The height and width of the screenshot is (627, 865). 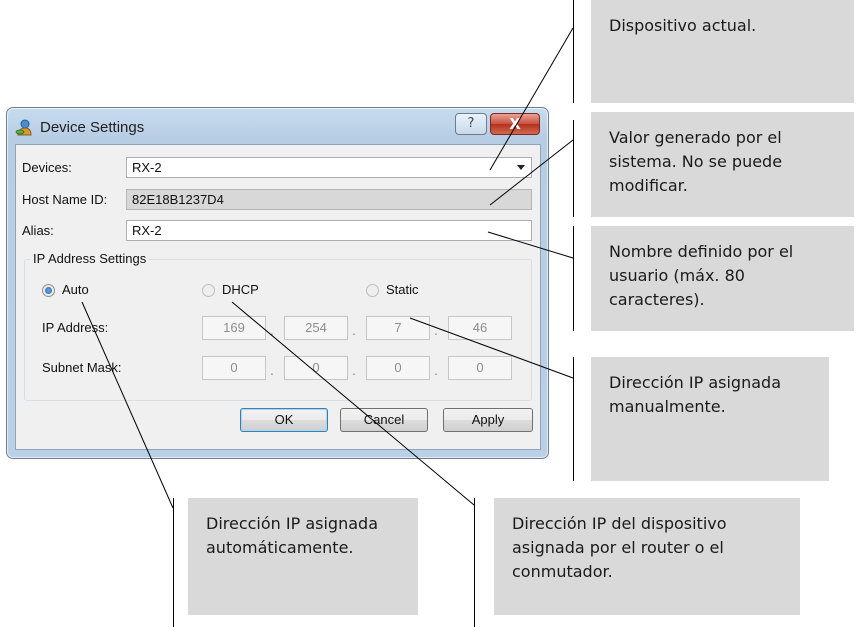 What do you see at coordinates (531, 172) in the screenshot?
I see `leader-line-host` at bounding box center [531, 172].